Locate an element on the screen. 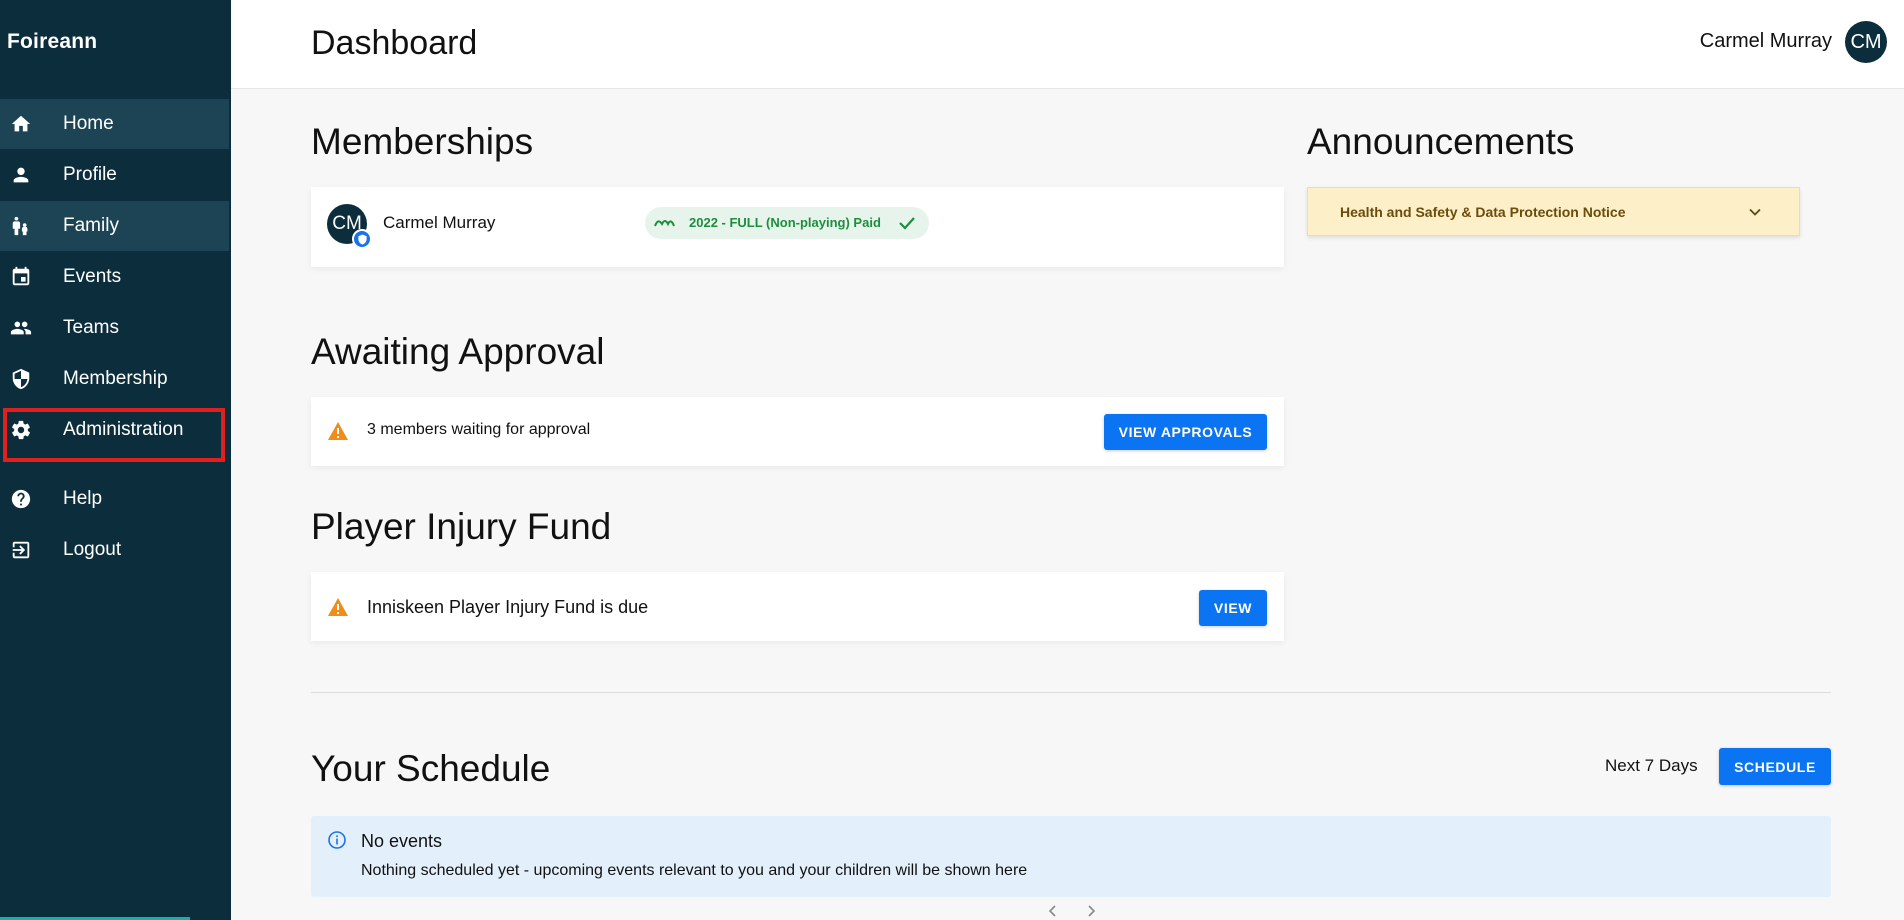 The width and height of the screenshot is (1904, 920). user-name: Carmel Murray is located at coordinates (1766, 41).